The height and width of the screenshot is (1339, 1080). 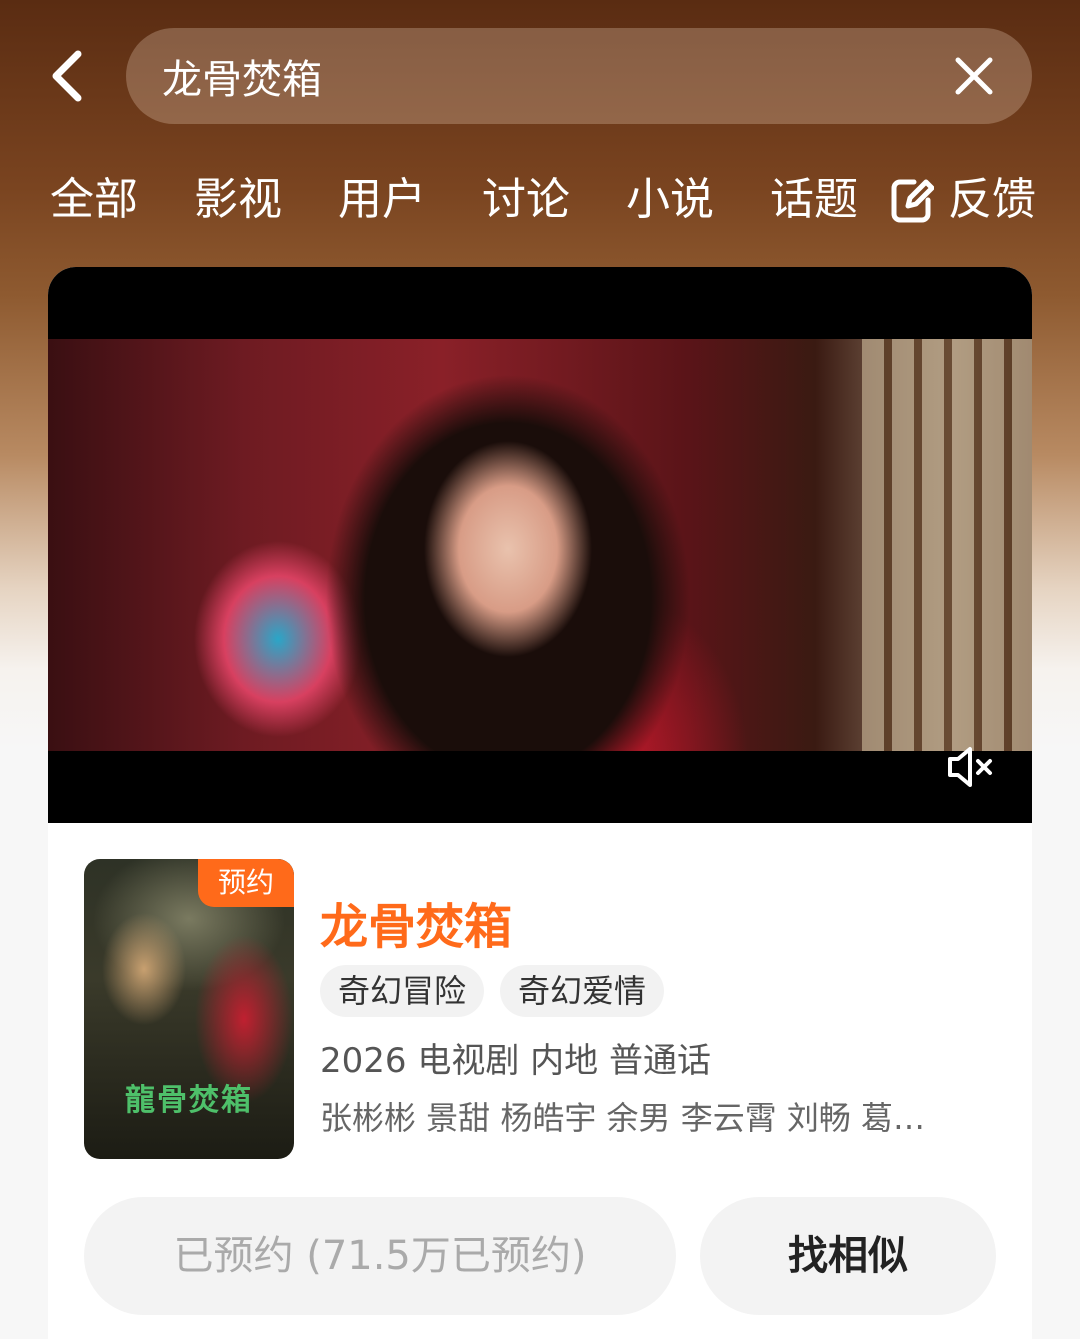 I want to click on find-similar-button: 找相似, so click(x=848, y=1256).